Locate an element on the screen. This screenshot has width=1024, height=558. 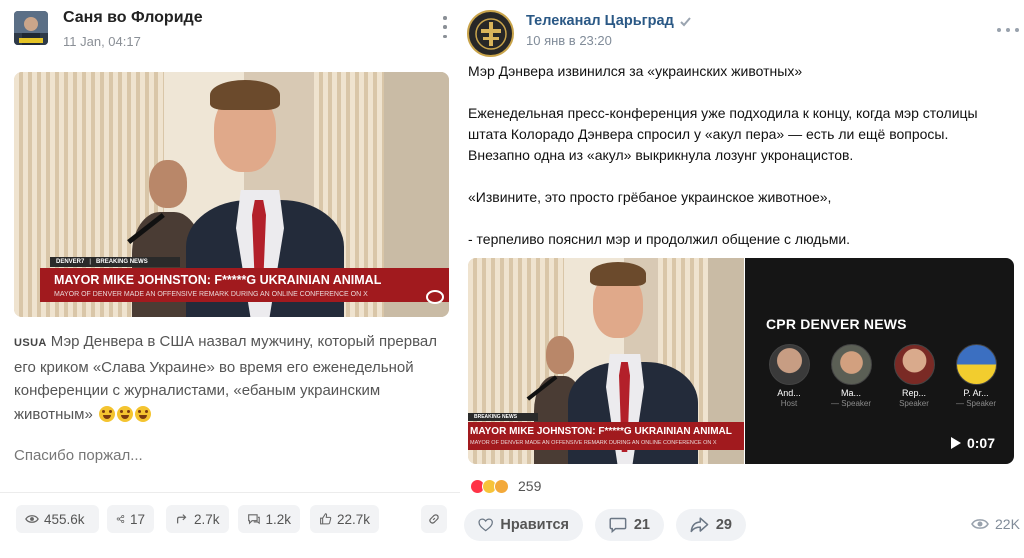
comments-count: 21 is located at coordinates (641, 525).